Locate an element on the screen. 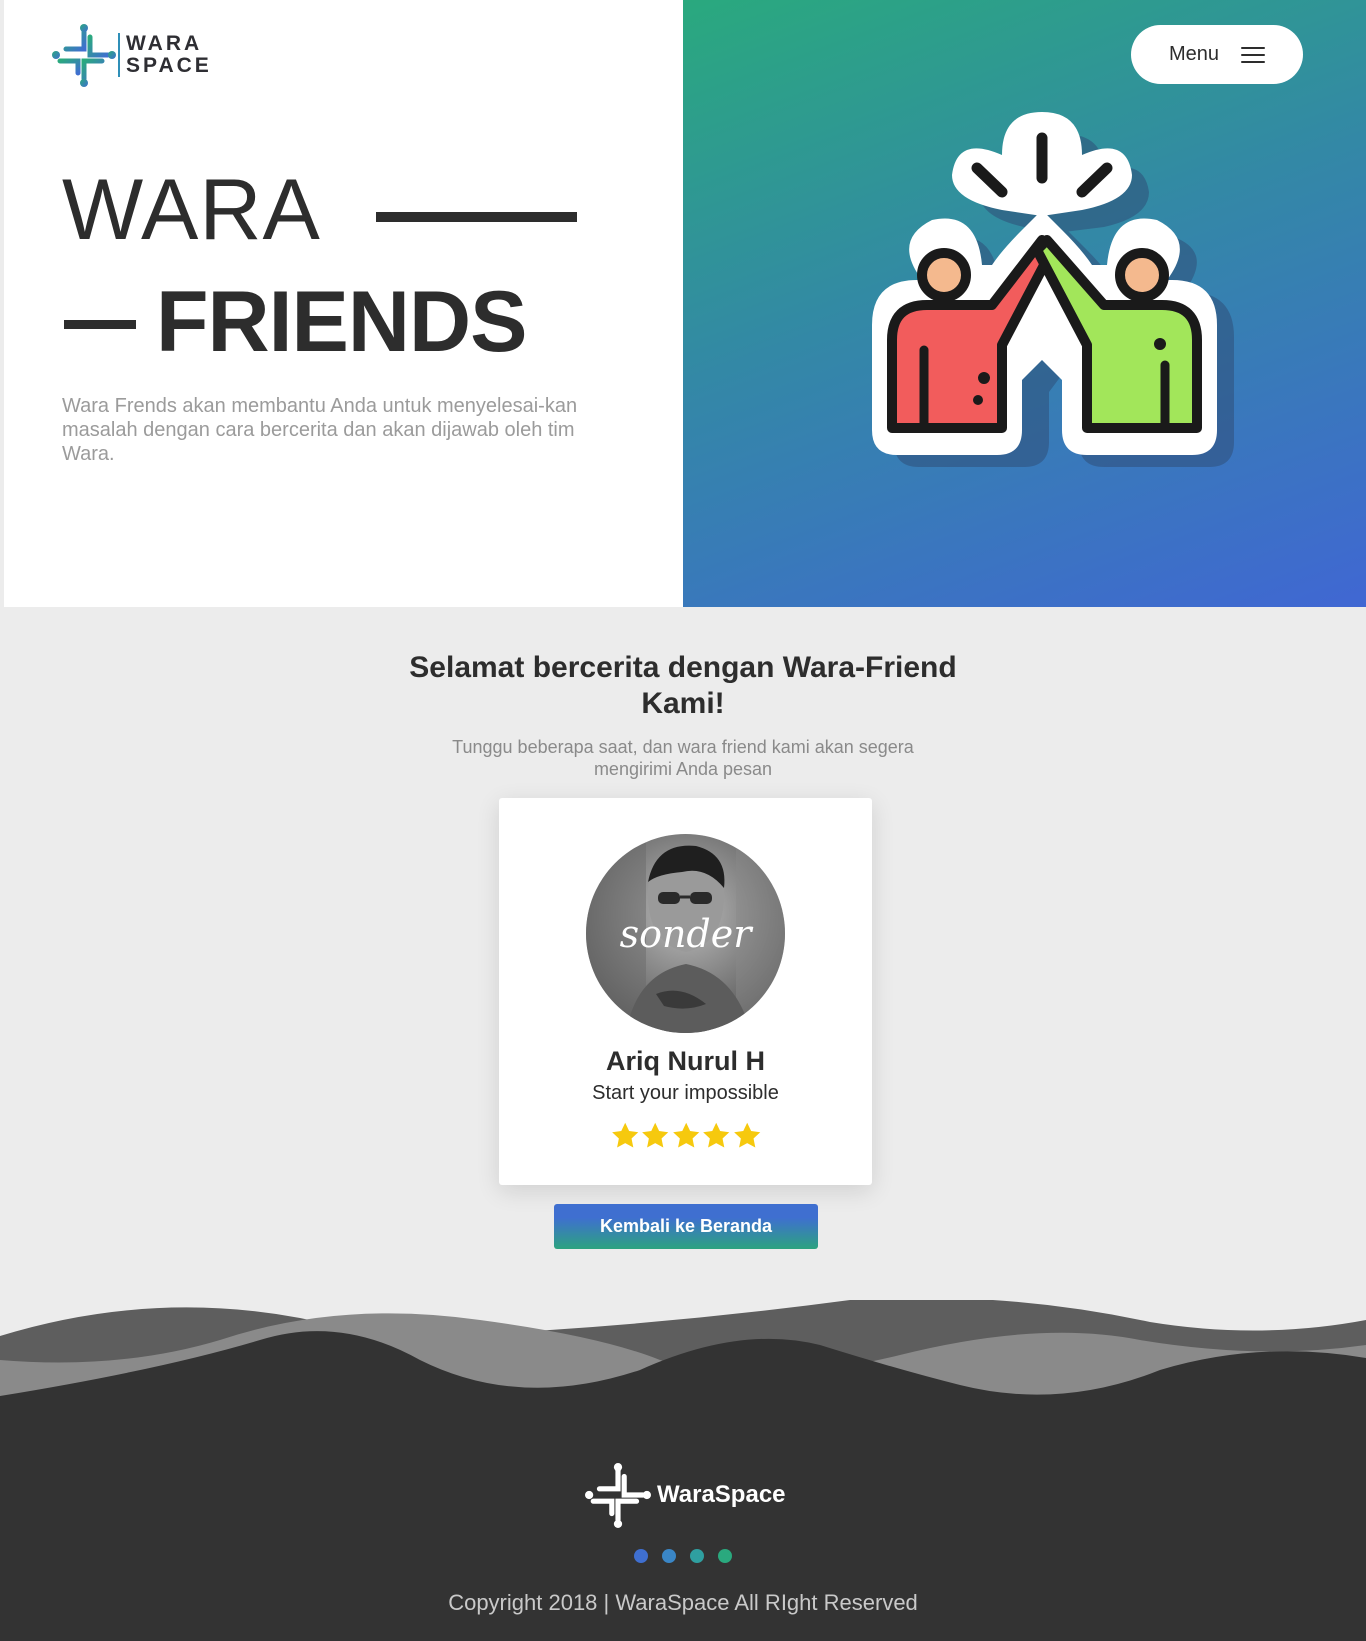  menu-button-label: Menu is located at coordinates (1194, 54).